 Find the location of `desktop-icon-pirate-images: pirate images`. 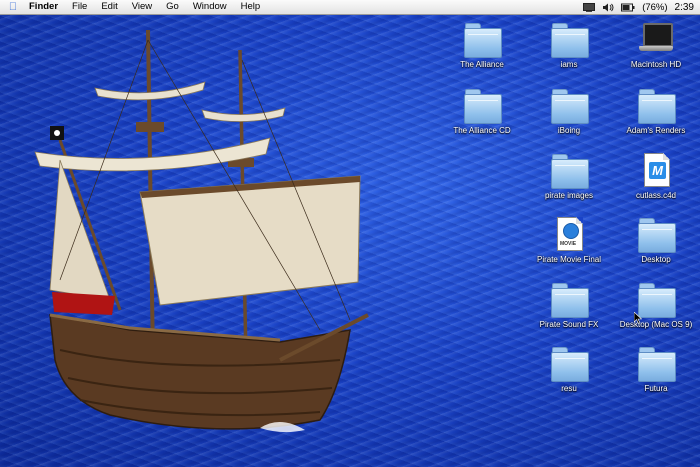

desktop-icon-pirate-images: pirate images is located at coordinates (569, 175).